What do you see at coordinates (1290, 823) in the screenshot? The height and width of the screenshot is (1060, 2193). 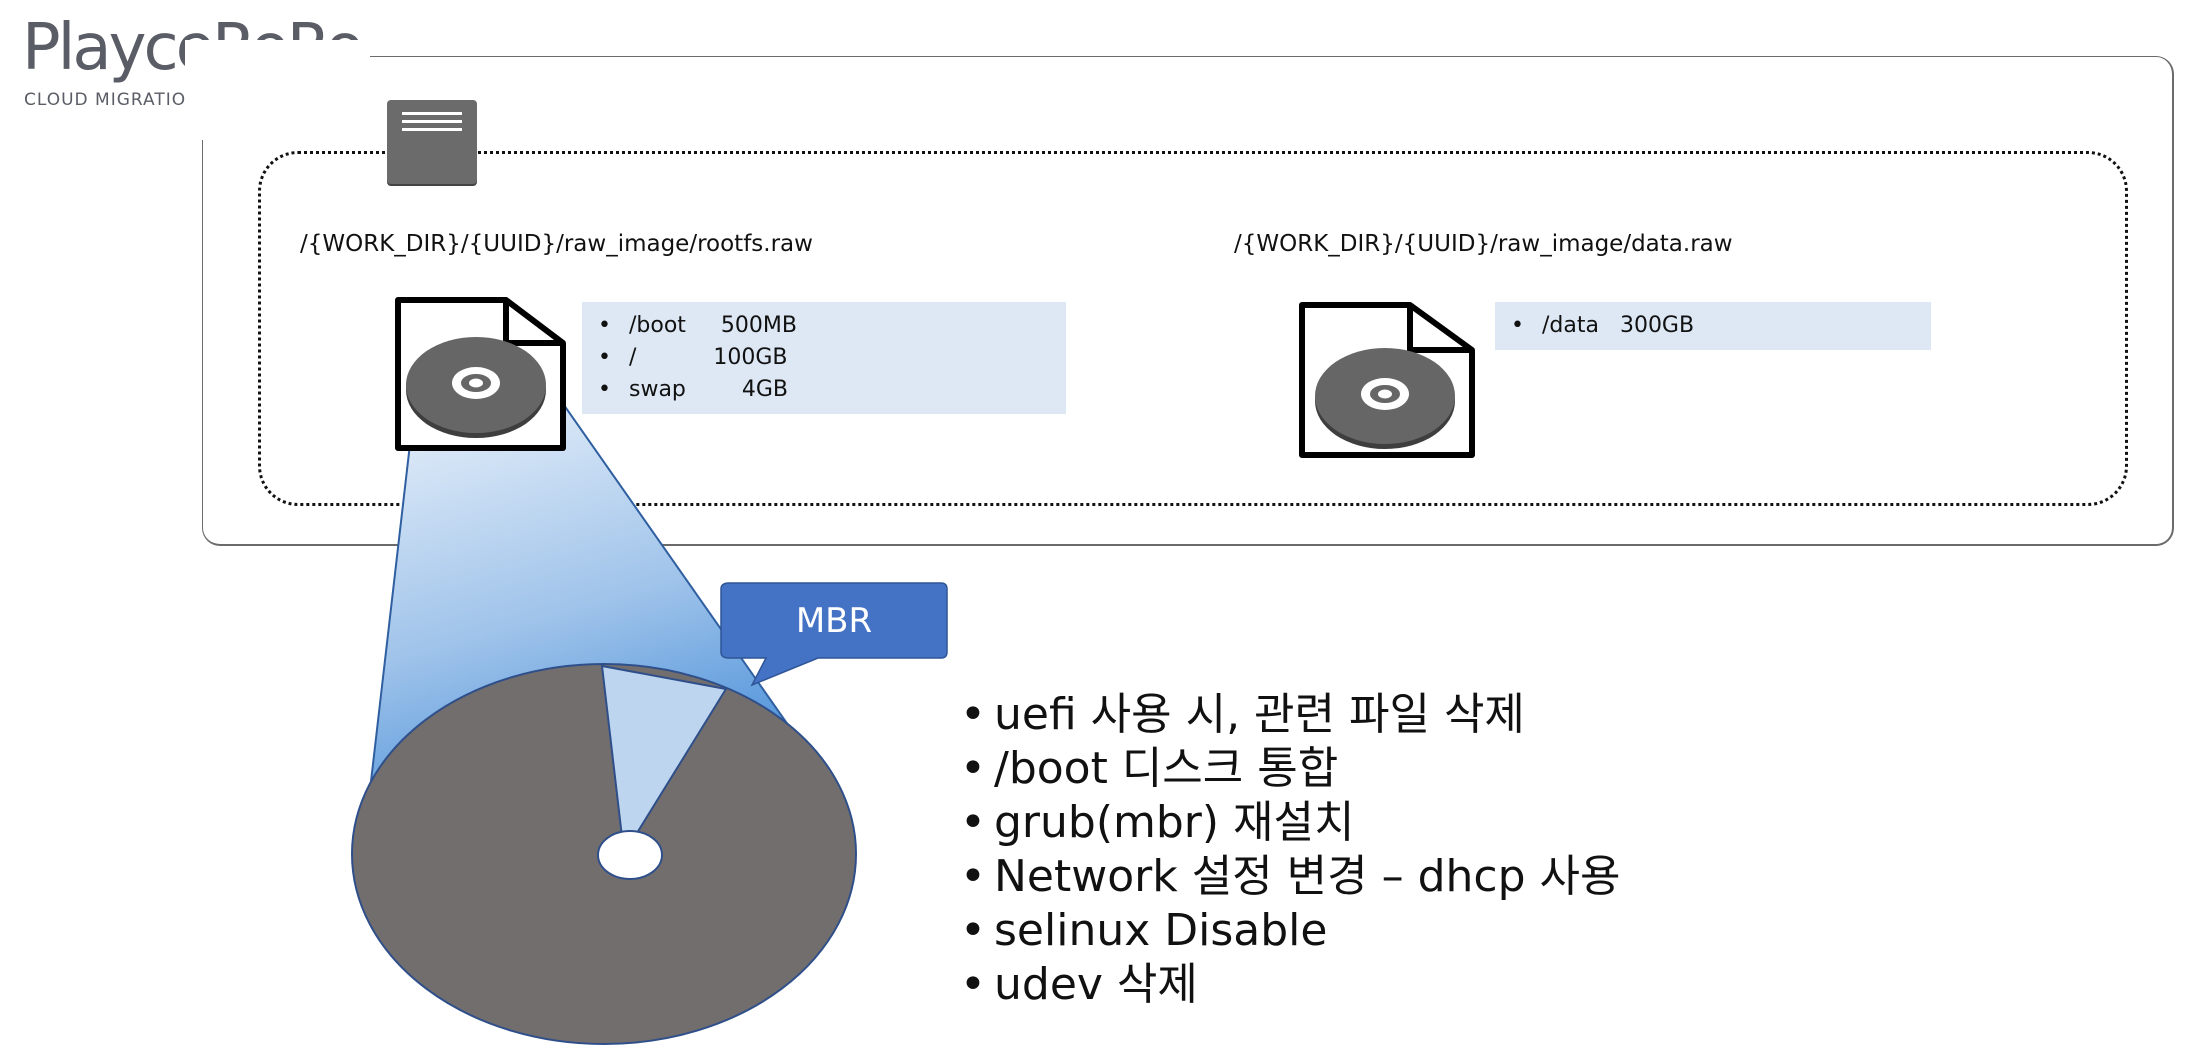 I see `step-item: grub(mbr) 재설치` at bounding box center [1290, 823].